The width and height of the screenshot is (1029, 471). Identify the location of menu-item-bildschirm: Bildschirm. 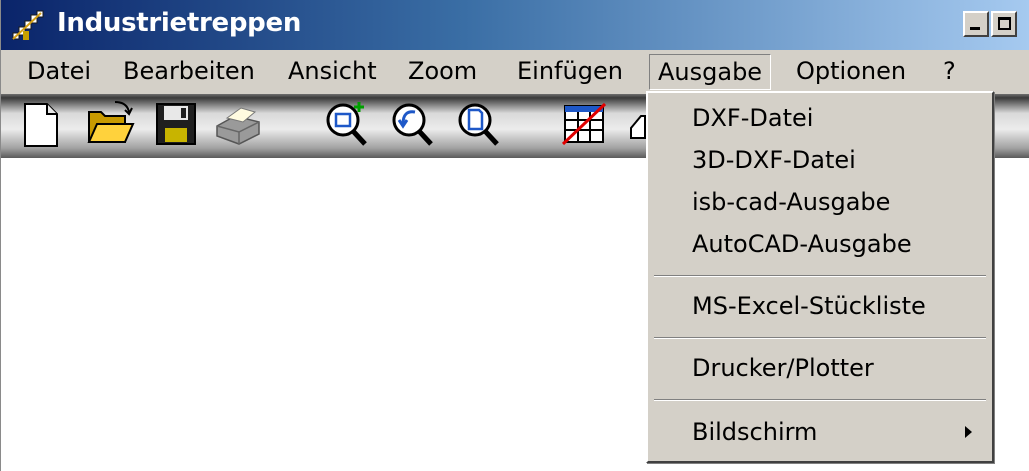
(820, 432).